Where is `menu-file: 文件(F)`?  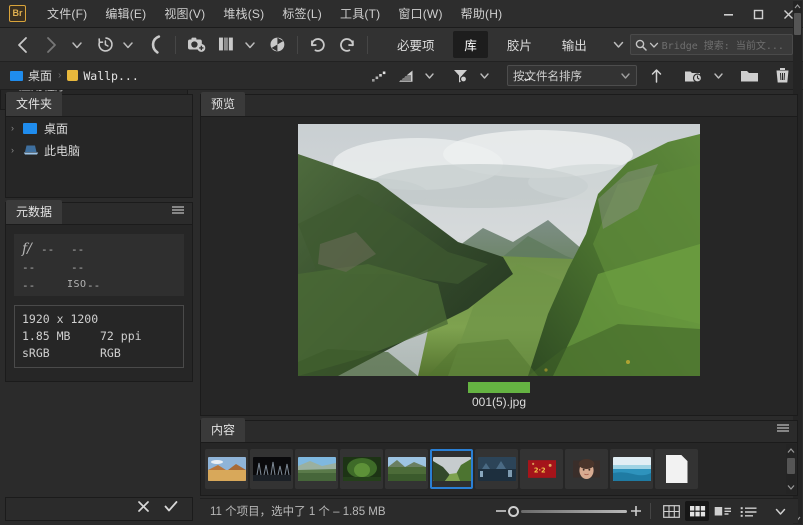 menu-file: 文件(F) is located at coordinates (67, 13).